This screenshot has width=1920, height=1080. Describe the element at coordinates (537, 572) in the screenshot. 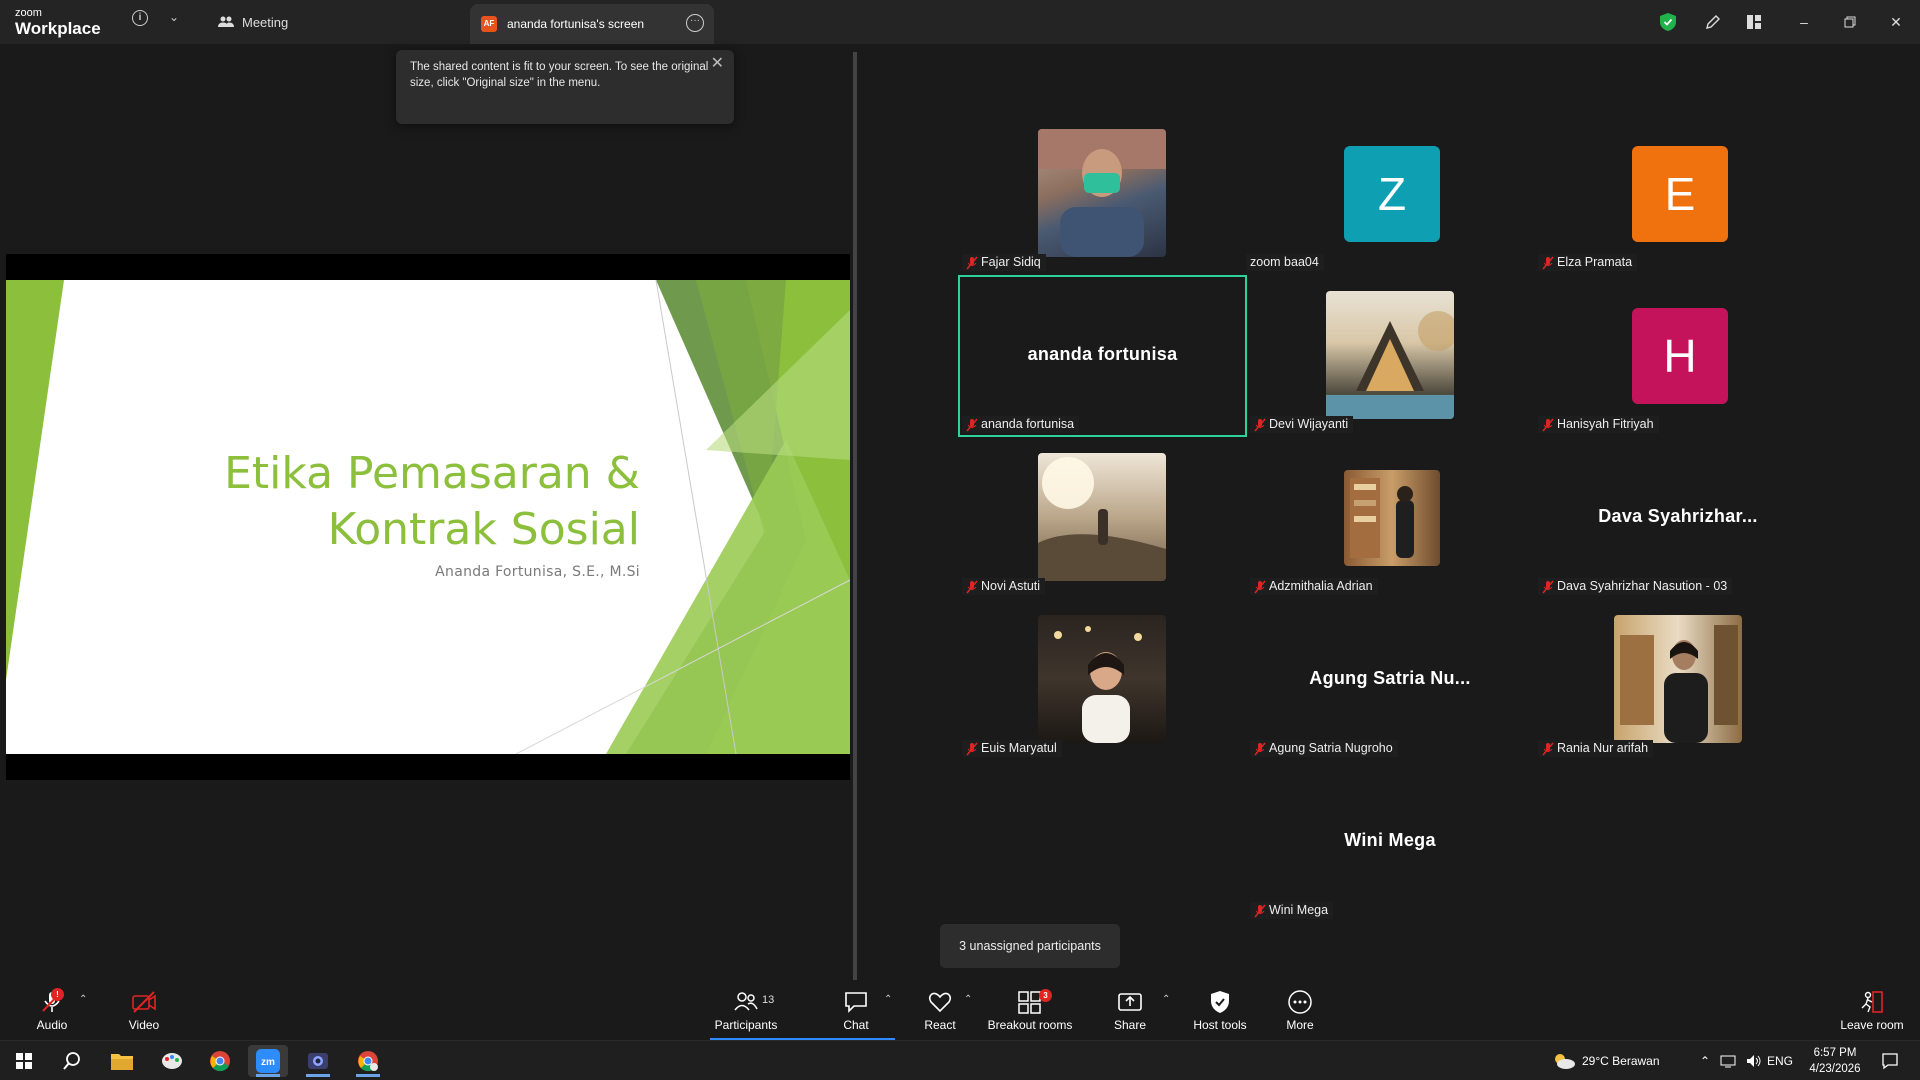

I see `slide-subtitle: Ananda Fortunisa, S.E., M.Si` at that location.